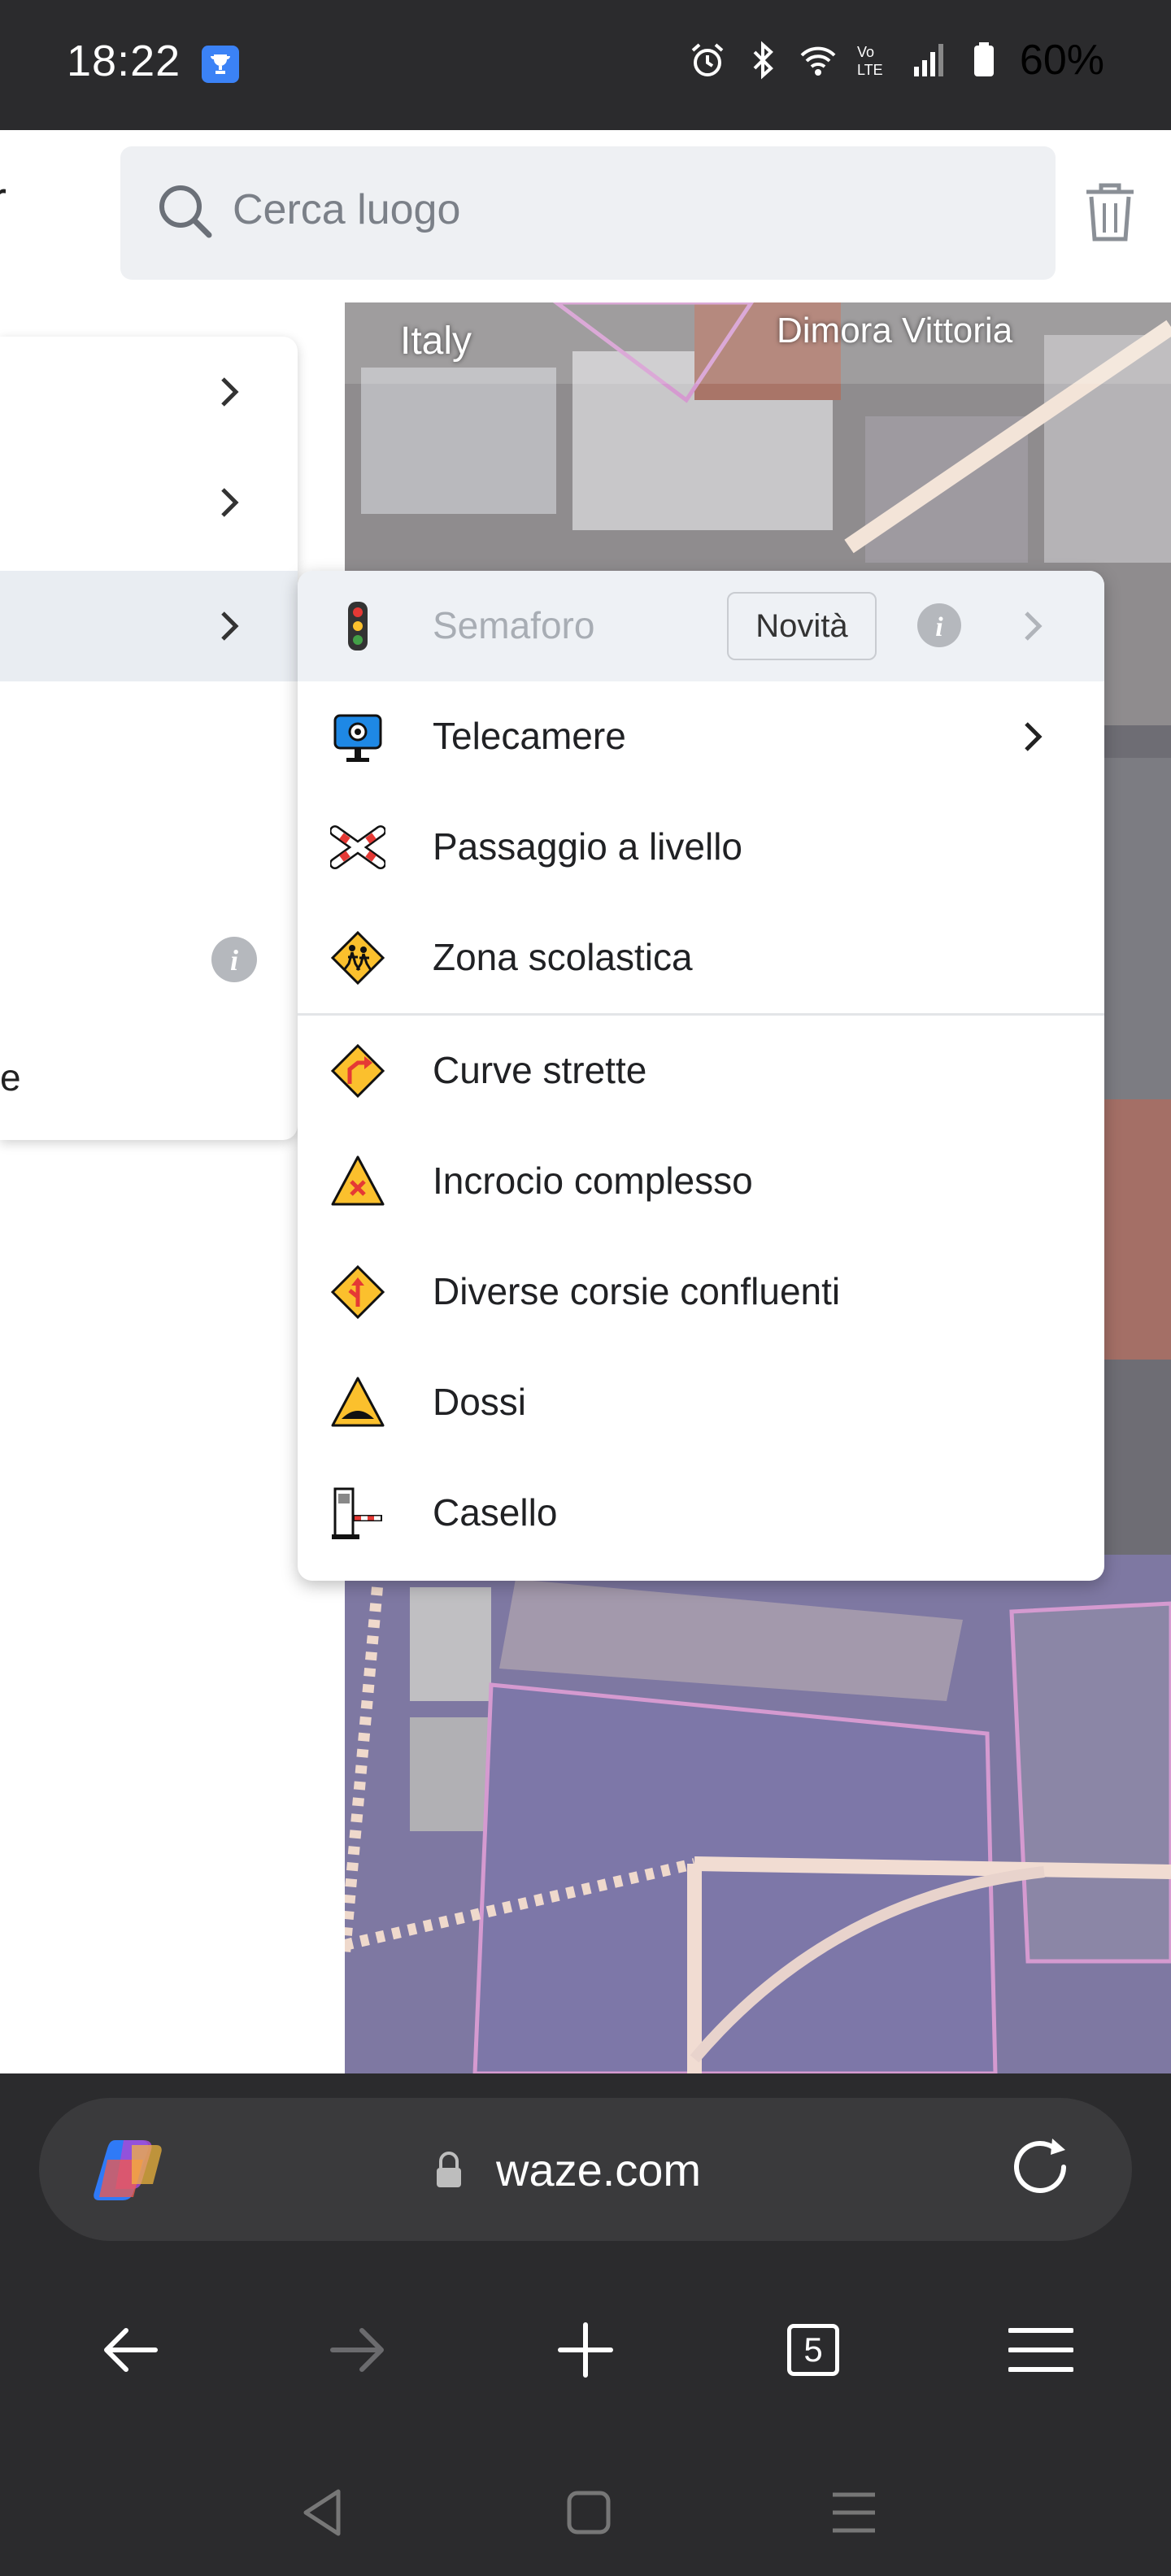 This screenshot has width=1171, height=2576. Describe the element at coordinates (529, 736) in the screenshot. I see `submenu-label: Telecamere` at that location.